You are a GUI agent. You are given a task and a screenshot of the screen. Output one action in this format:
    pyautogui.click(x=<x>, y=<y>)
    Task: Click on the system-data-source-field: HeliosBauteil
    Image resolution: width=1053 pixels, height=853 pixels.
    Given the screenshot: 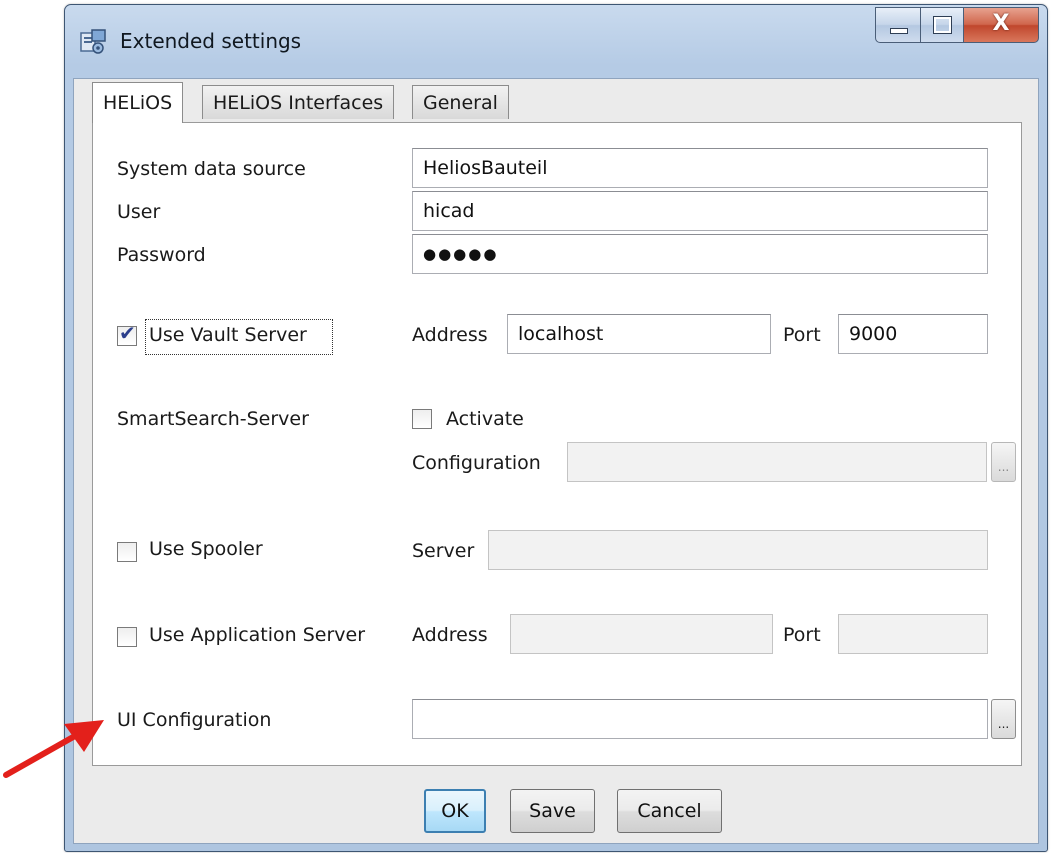 What is the action you would take?
    pyautogui.click(x=700, y=168)
    